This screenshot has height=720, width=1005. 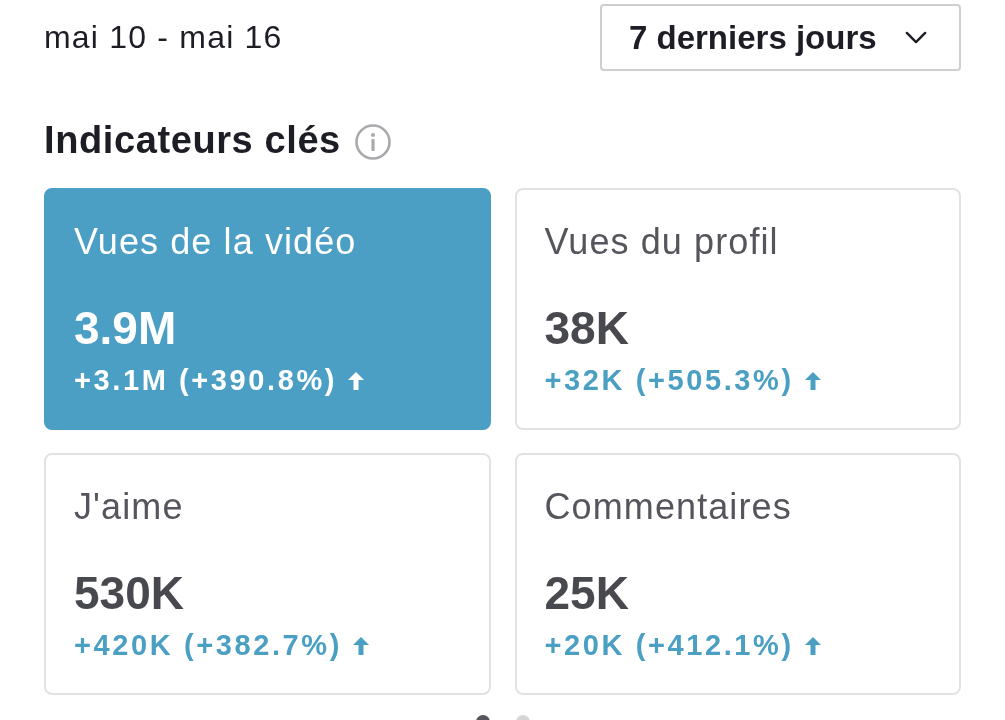 I want to click on metric-label: Vues de la vidéo, so click(x=215, y=242).